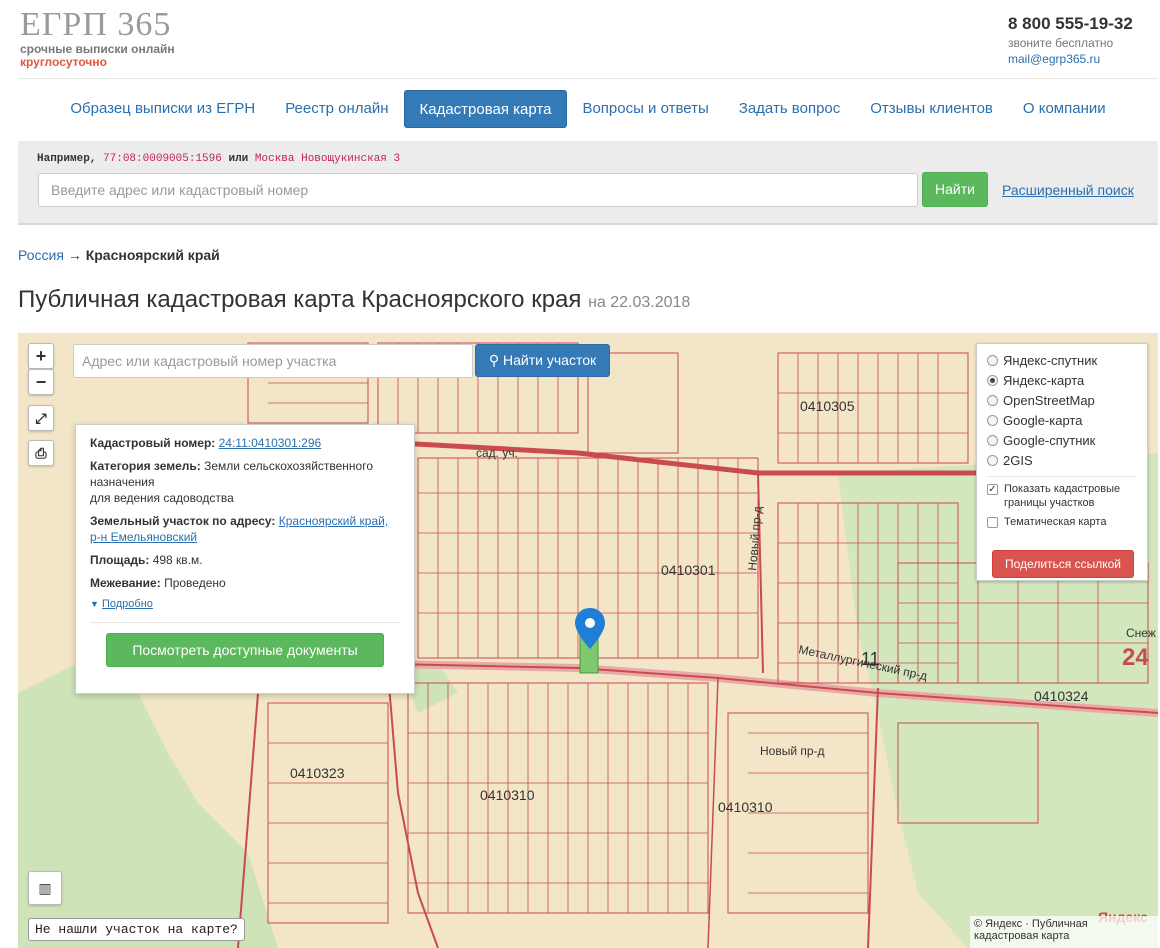 This screenshot has height=948, width=1160. What do you see at coordinates (238, 159) in the screenshot?
I see `example-or: или` at bounding box center [238, 159].